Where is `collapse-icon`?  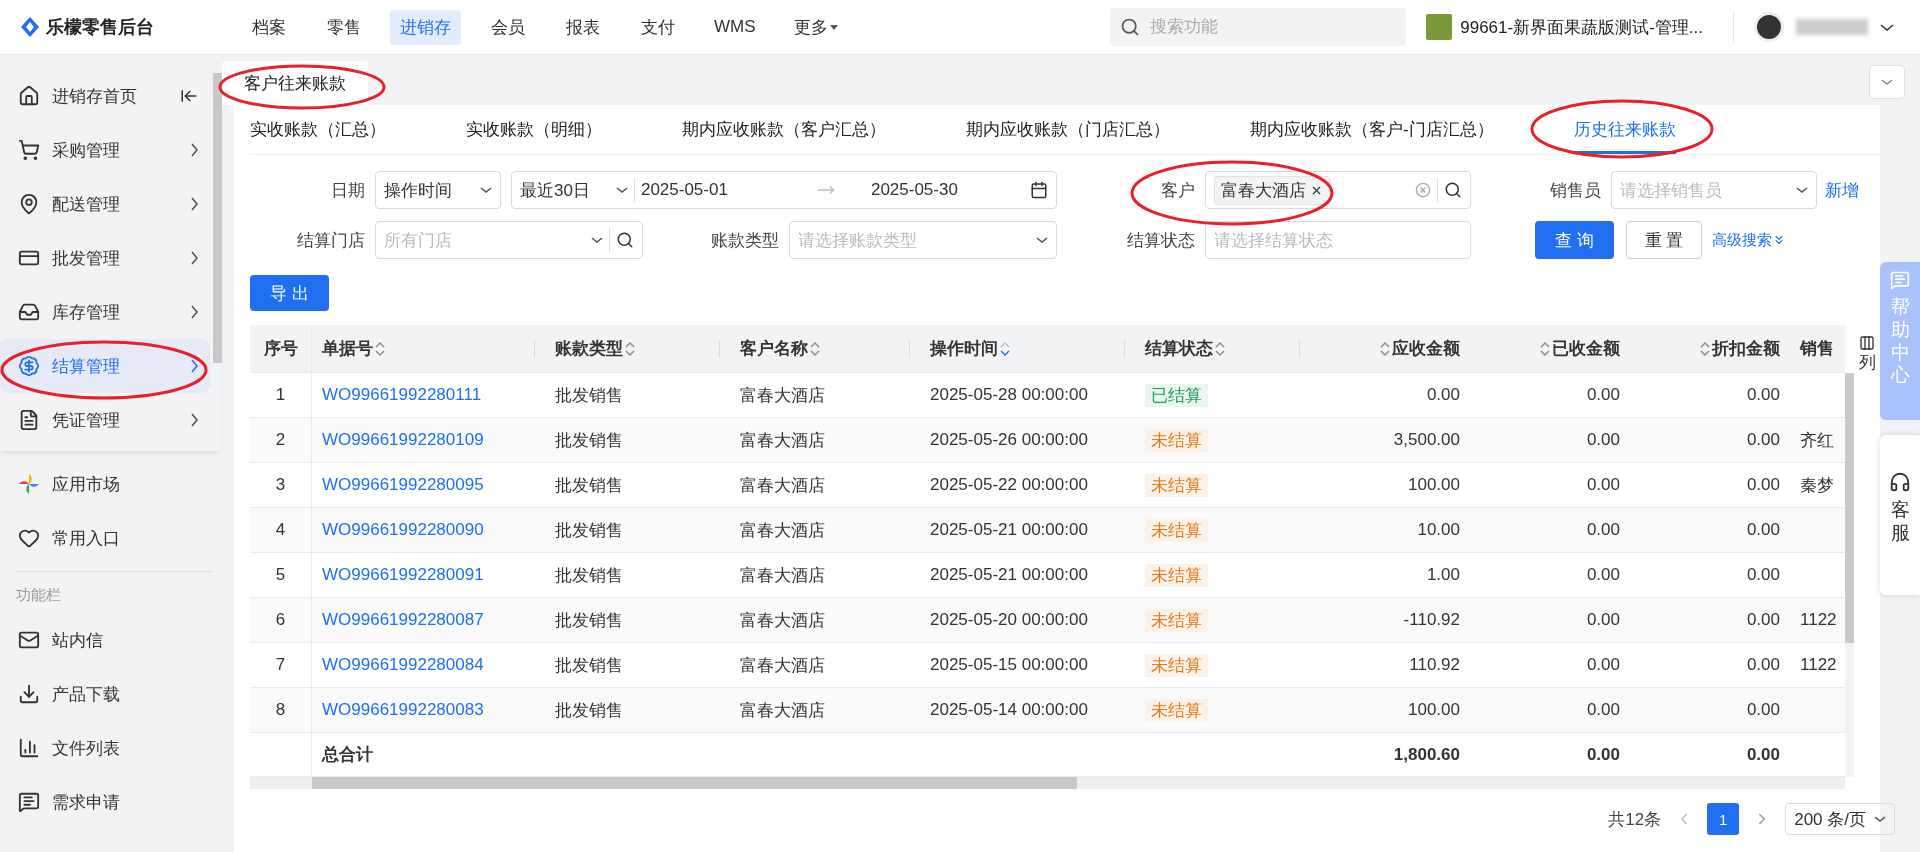 collapse-icon is located at coordinates (189, 96).